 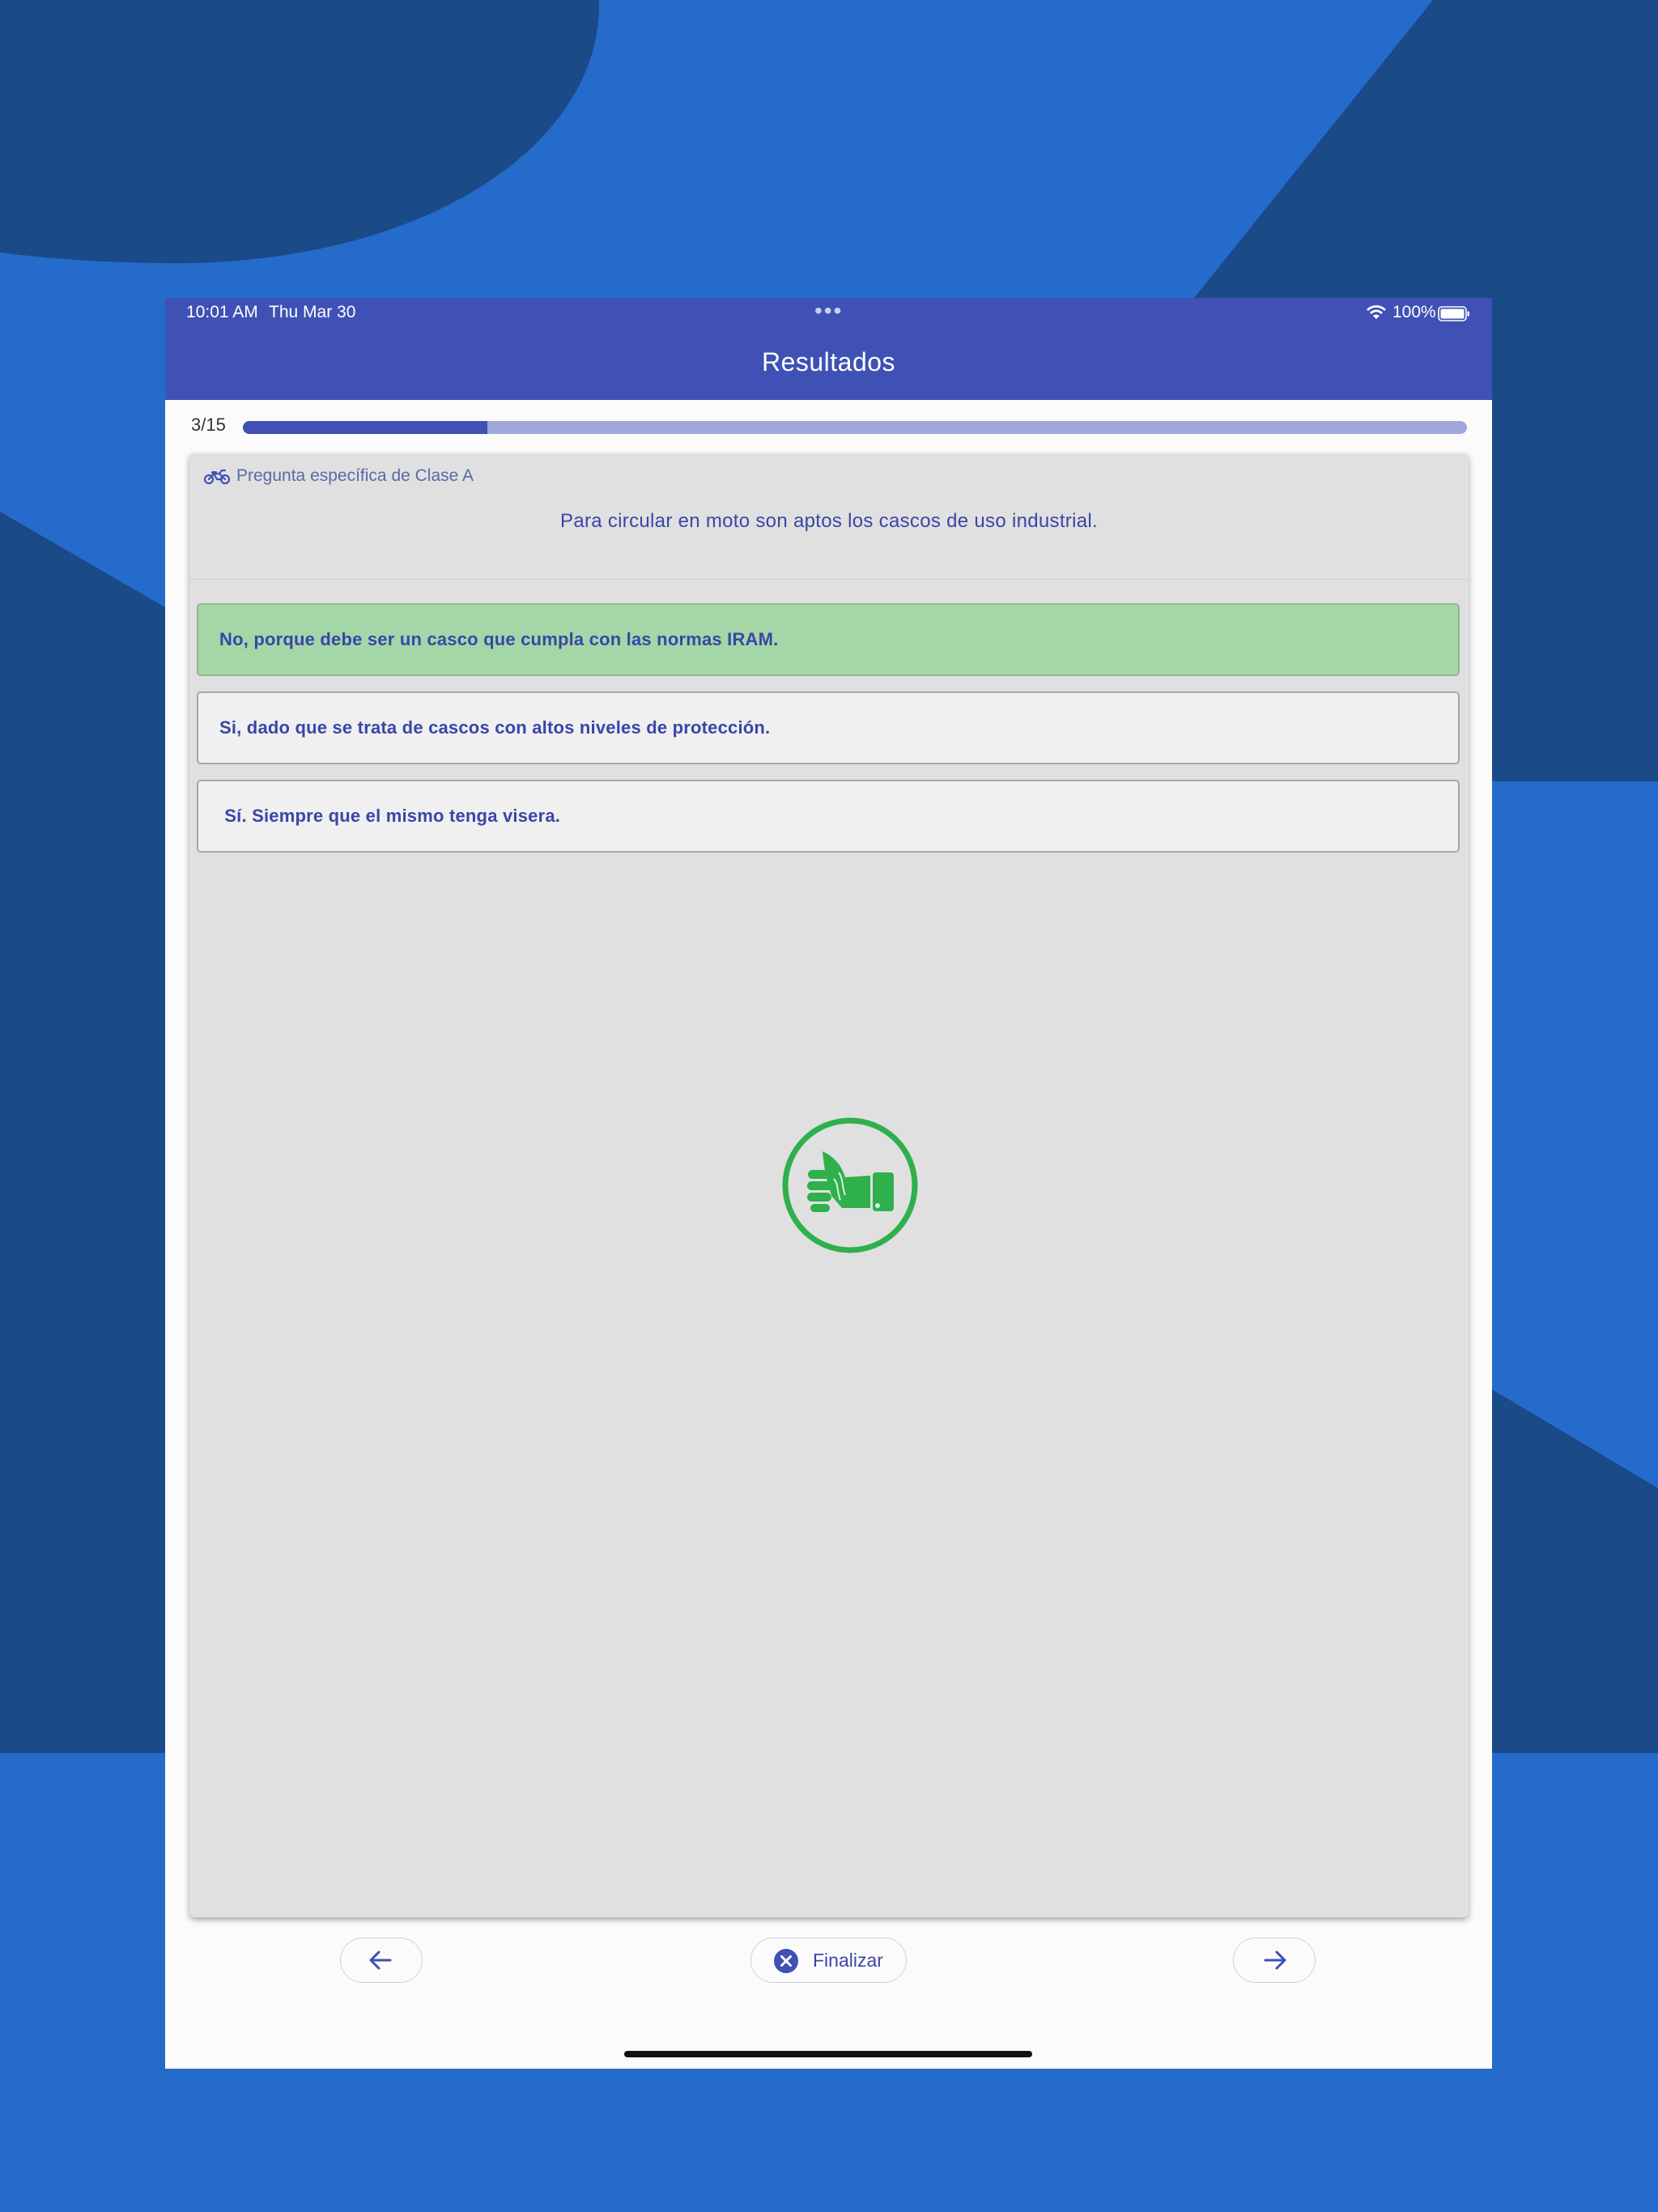 What do you see at coordinates (1376, 312) in the screenshot?
I see `wifi-icon` at bounding box center [1376, 312].